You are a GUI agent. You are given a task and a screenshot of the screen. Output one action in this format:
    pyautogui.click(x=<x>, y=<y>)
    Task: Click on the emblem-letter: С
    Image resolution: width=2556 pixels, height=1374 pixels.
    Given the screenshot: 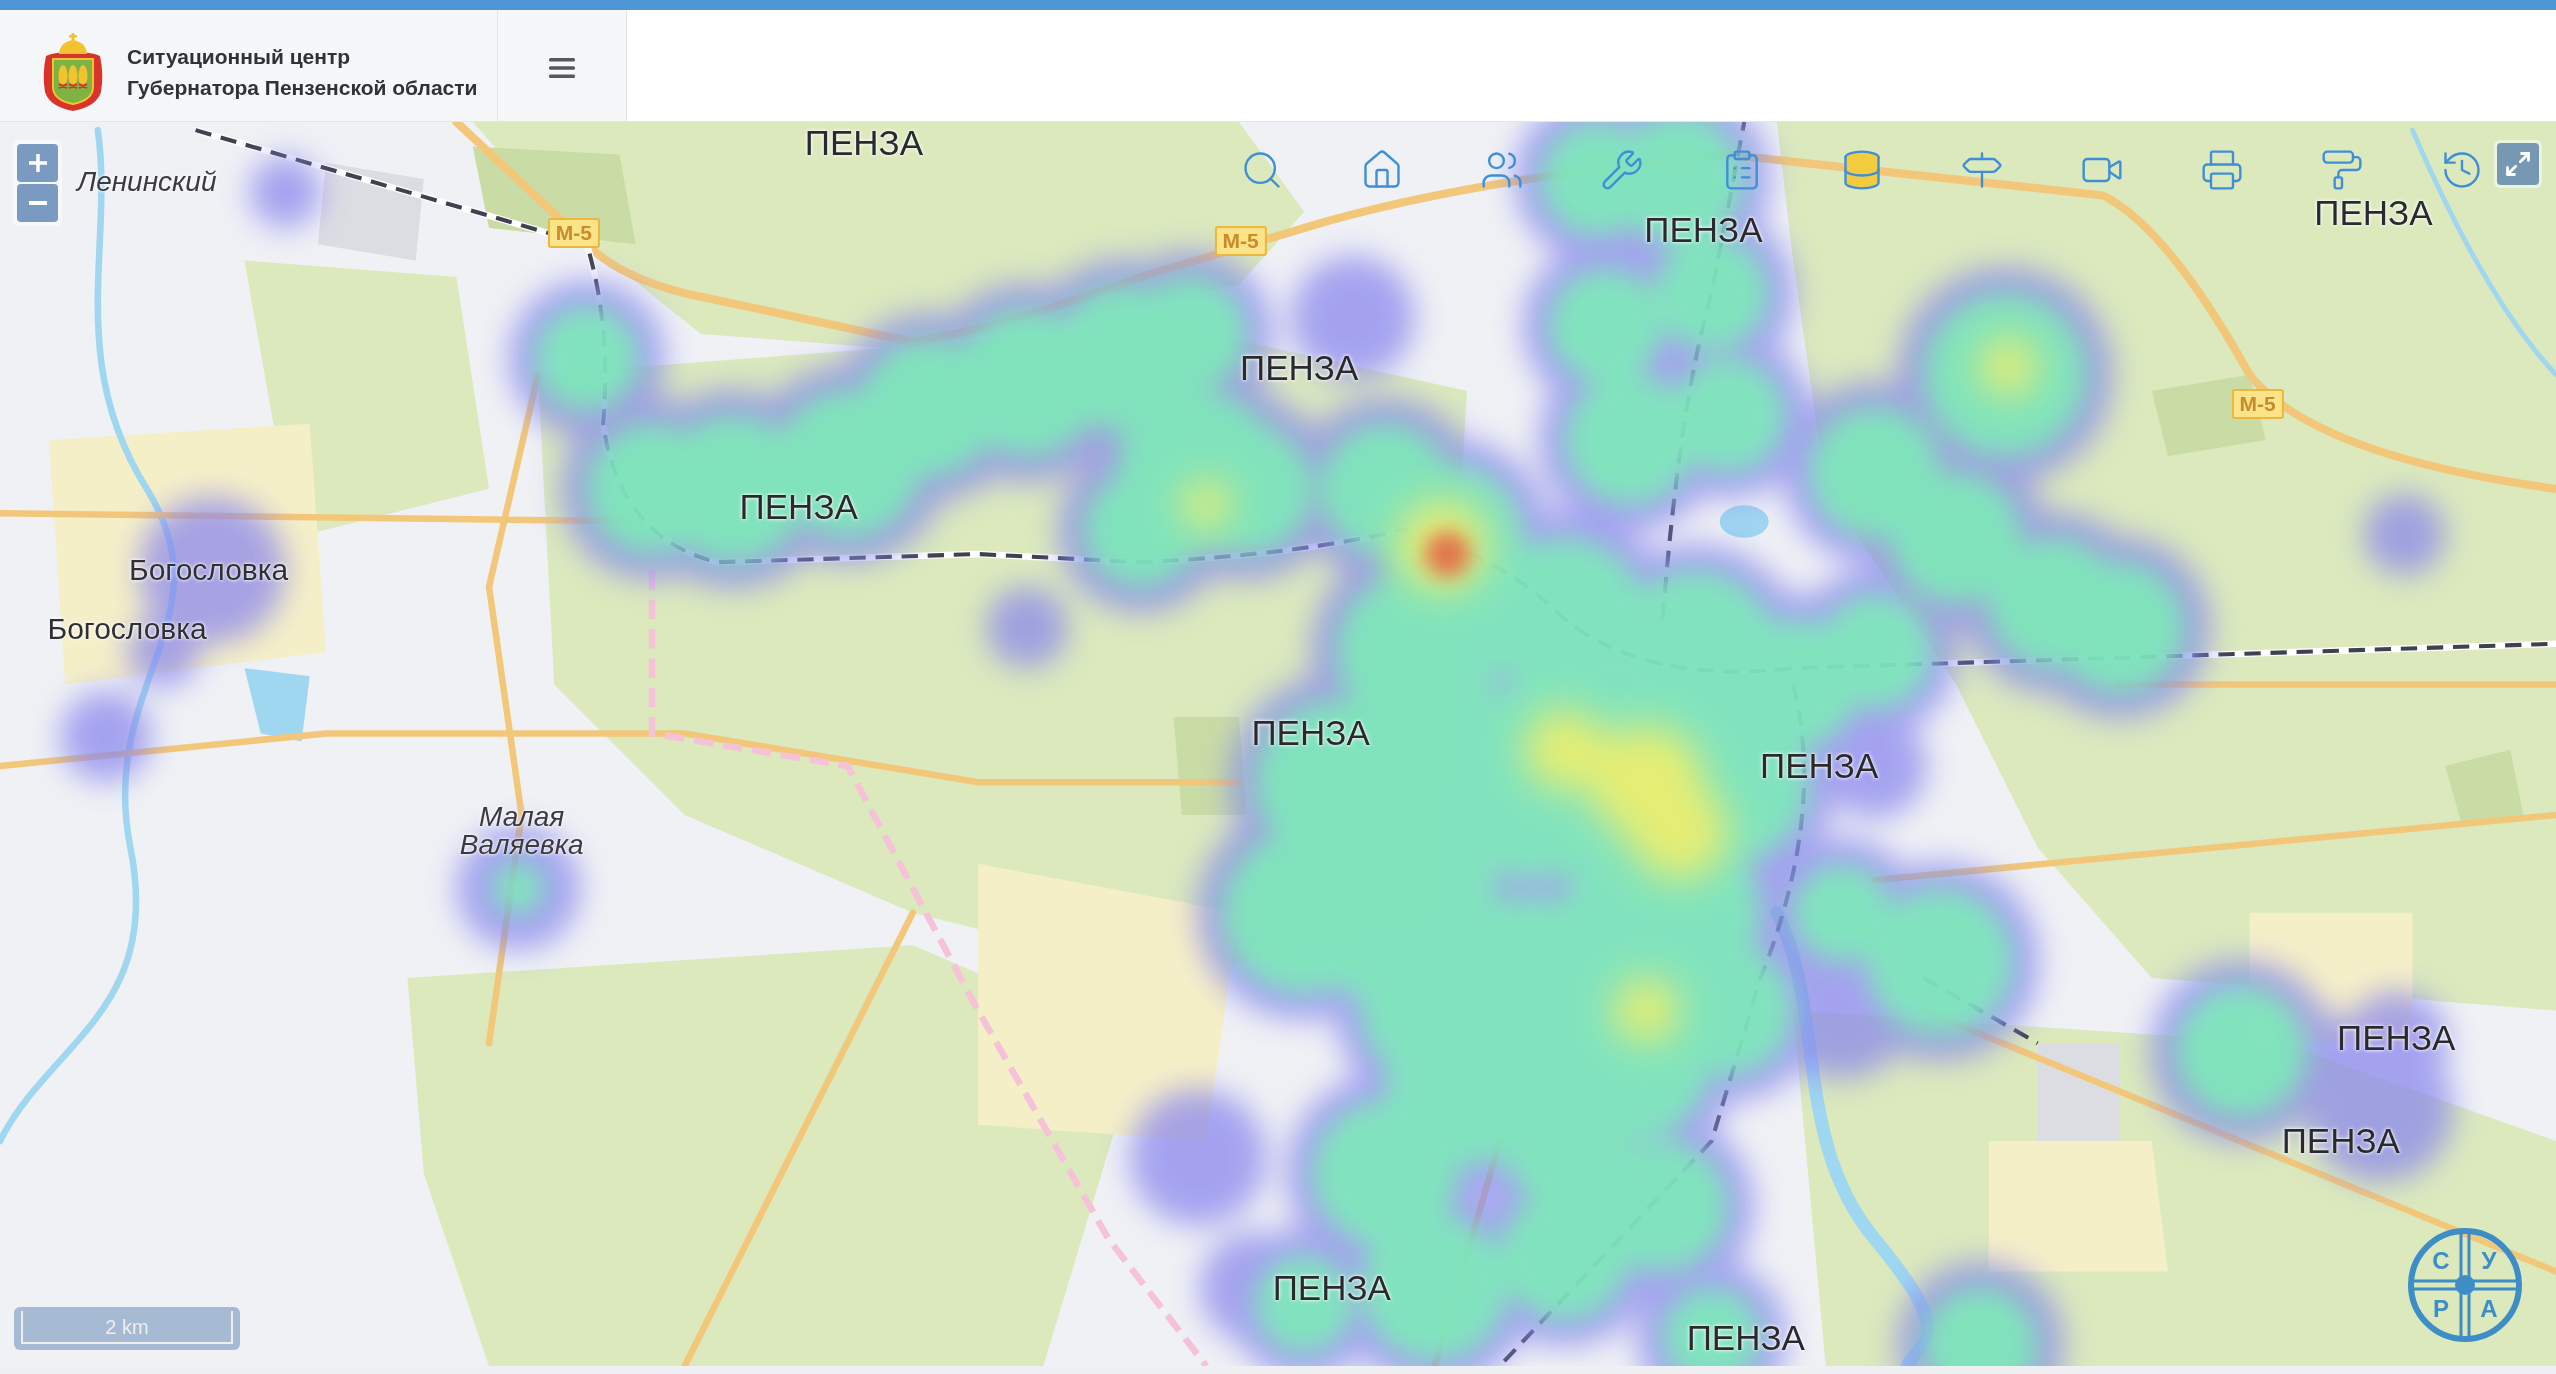 What is the action you would take?
    pyautogui.click(x=2441, y=1261)
    